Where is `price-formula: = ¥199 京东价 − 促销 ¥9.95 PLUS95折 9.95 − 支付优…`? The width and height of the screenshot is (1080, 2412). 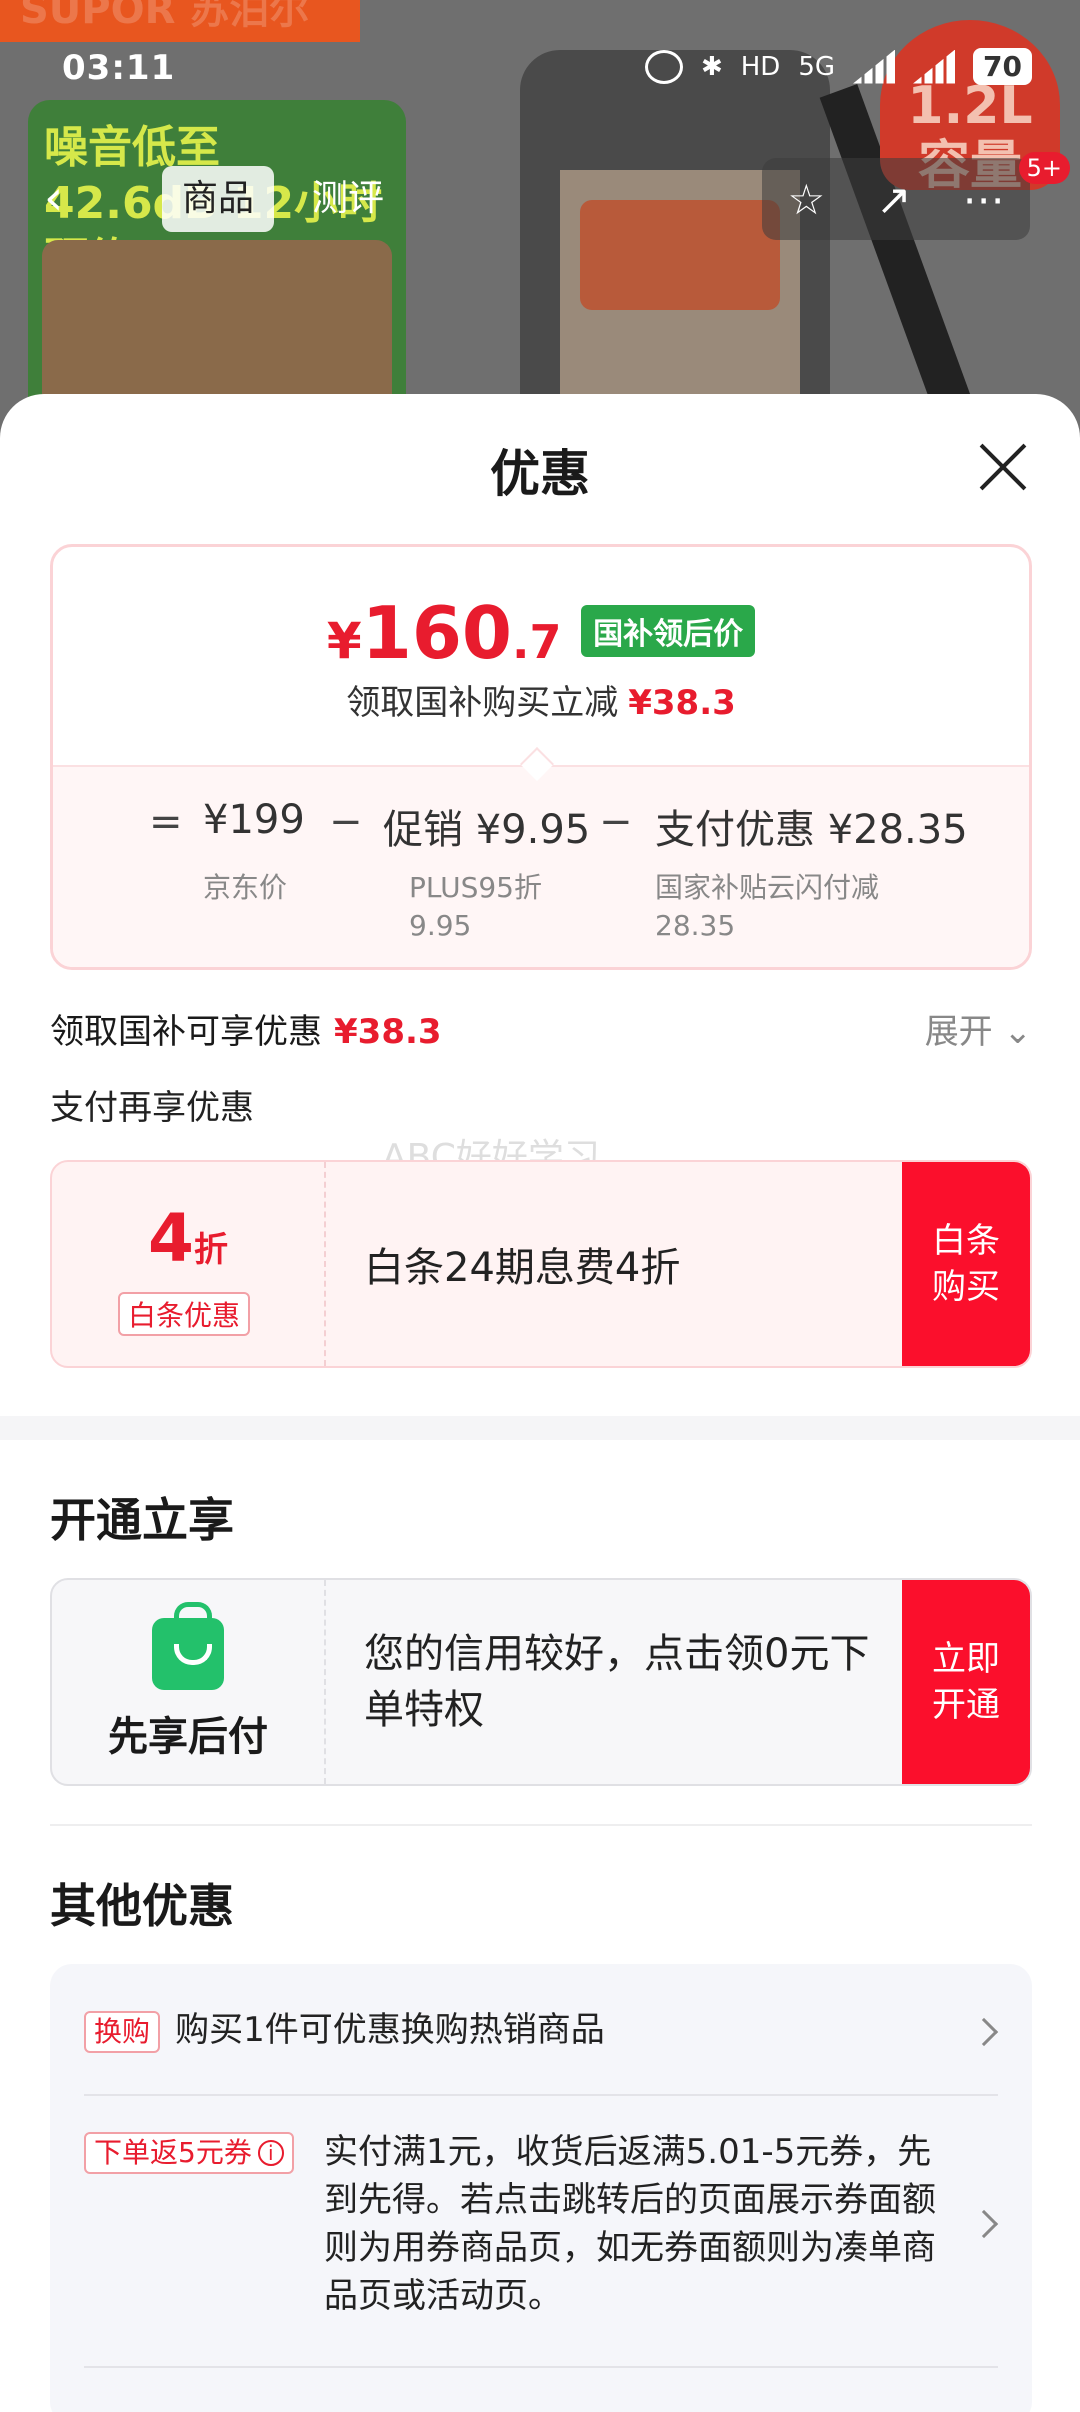 price-formula: = ¥199 京东价 − 促销 ¥9.95 PLUS95折 9.95 − 支付优… is located at coordinates (541, 866).